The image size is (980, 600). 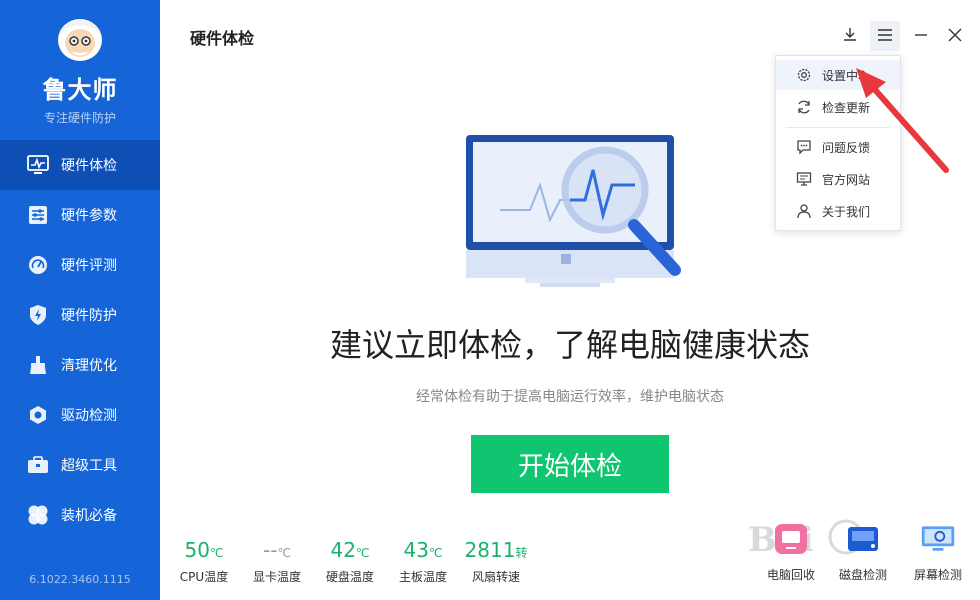 What do you see at coordinates (495, 577) in the screenshot?
I see `stat-label: 风扇转速` at bounding box center [495, 577].